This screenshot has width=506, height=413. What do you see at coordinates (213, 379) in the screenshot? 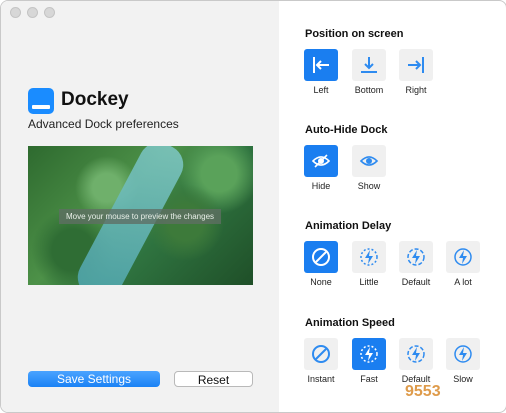
I see `reset-button: Reset` at bounding box center [213, 379].